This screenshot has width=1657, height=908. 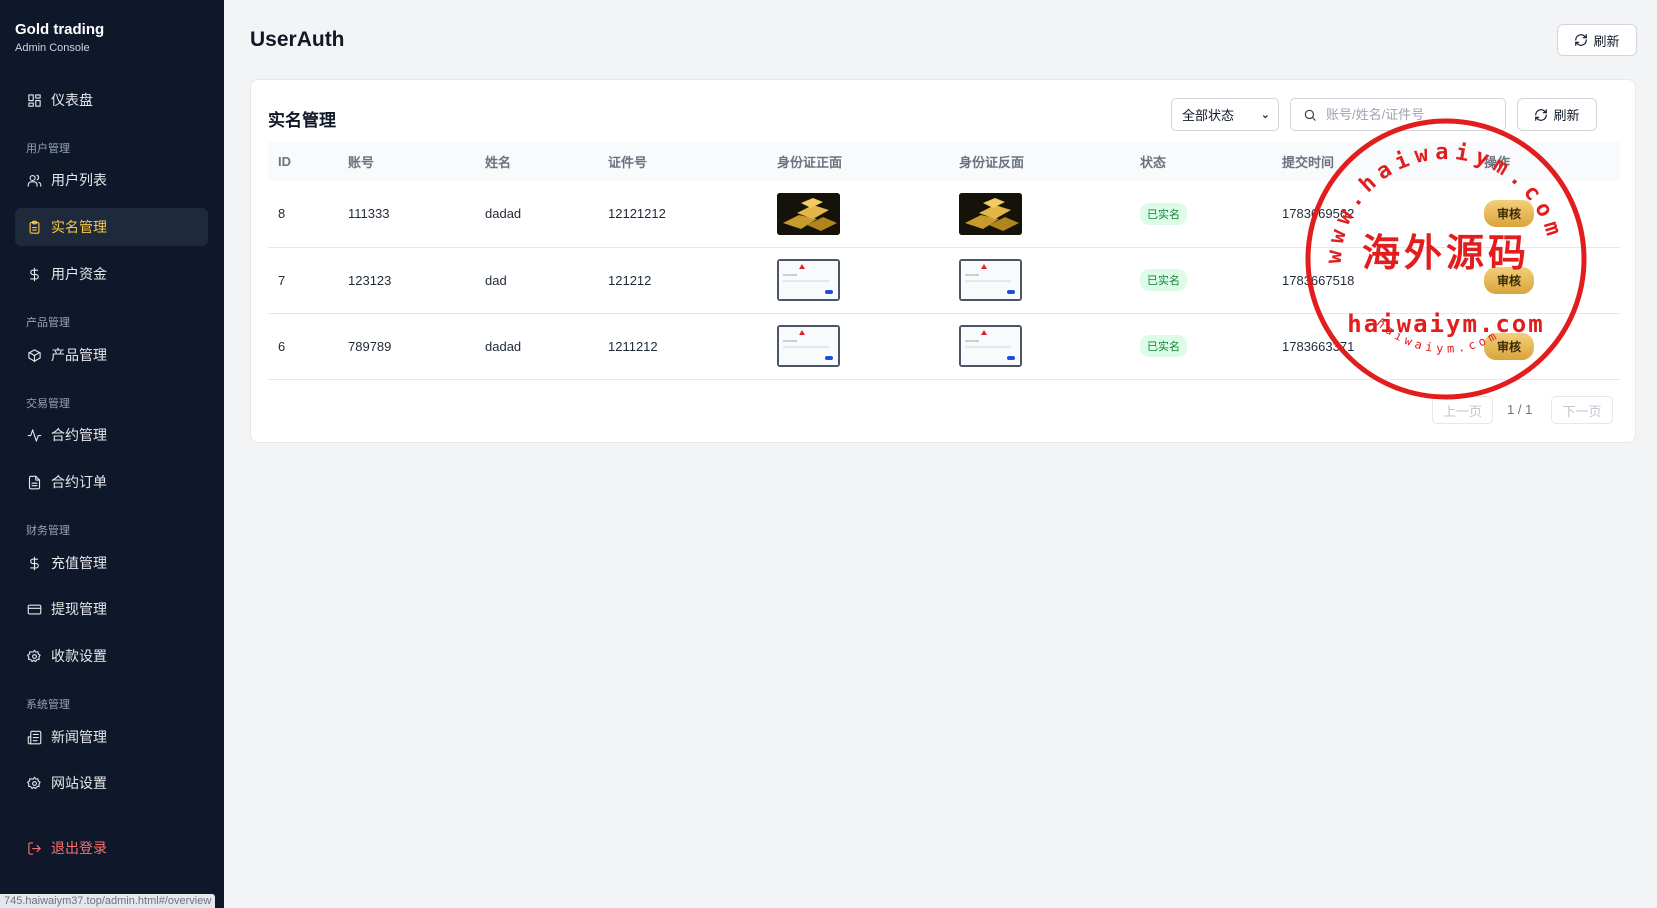 What do you see at coordinates (111, 563) in the screenshot?
I see `sidebar-item-recharge: 充值管理` at bounding box center [111, 563].